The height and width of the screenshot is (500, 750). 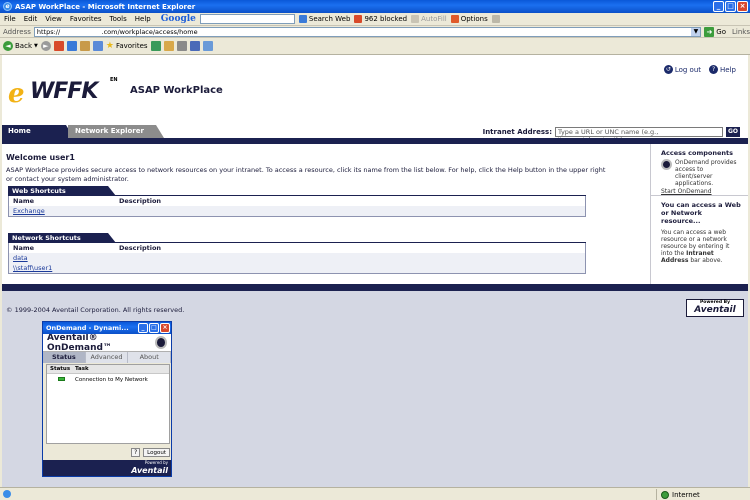 I want to click on logout-link: ↺ Log out, so click(x=682, y=69).